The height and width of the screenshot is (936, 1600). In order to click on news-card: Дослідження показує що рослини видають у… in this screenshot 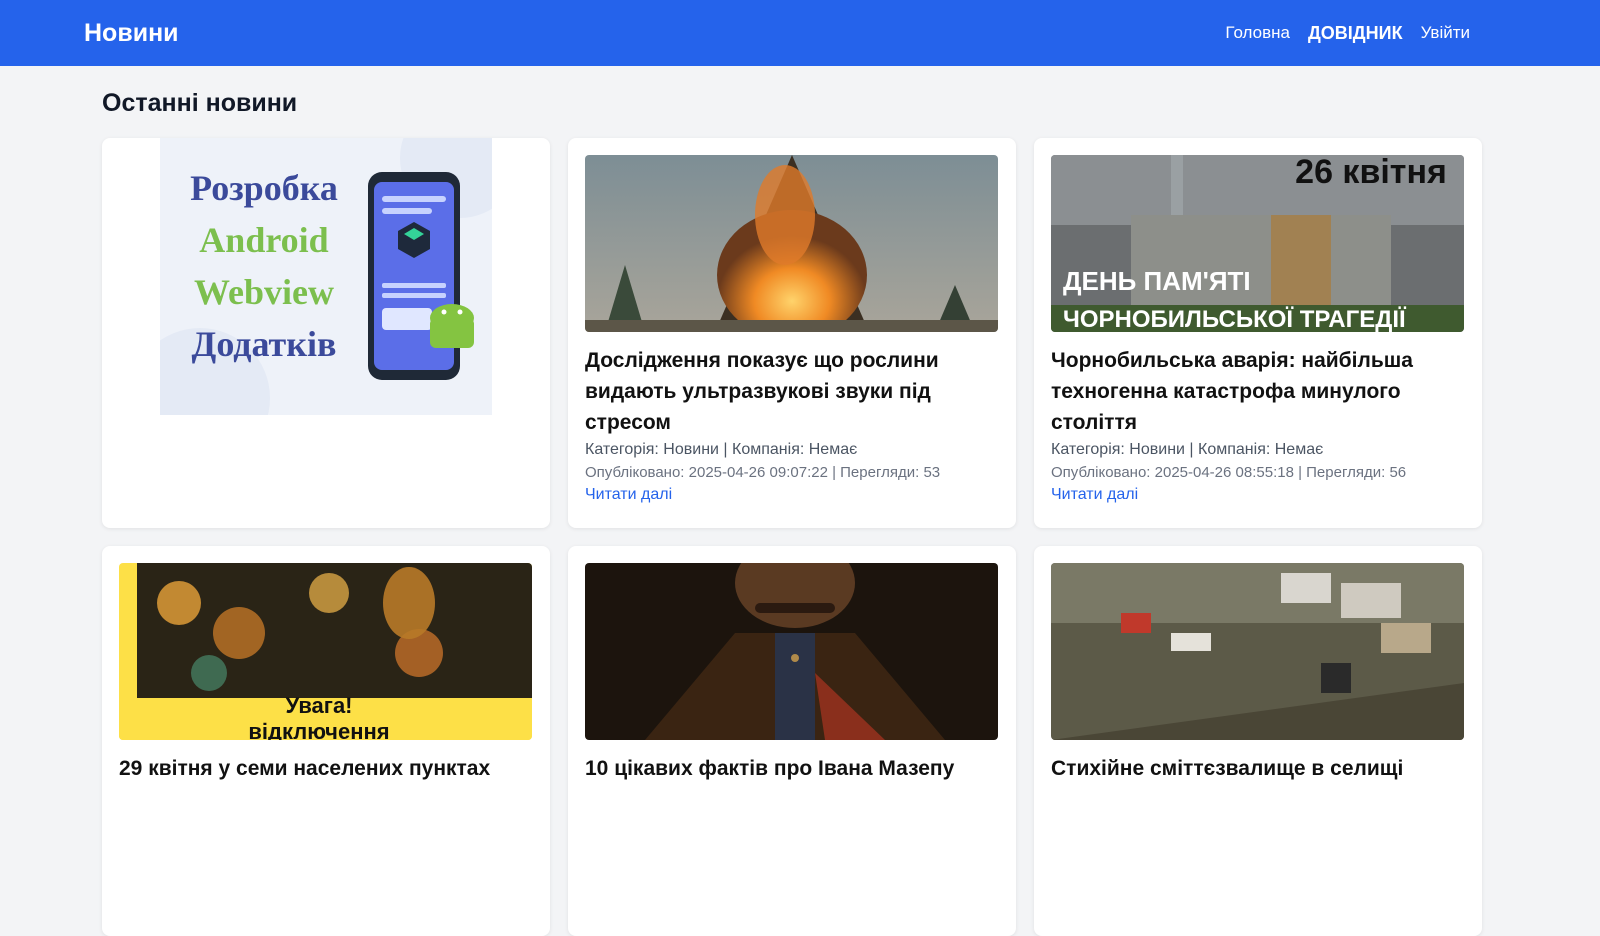, I will do `click(792, 333)`.